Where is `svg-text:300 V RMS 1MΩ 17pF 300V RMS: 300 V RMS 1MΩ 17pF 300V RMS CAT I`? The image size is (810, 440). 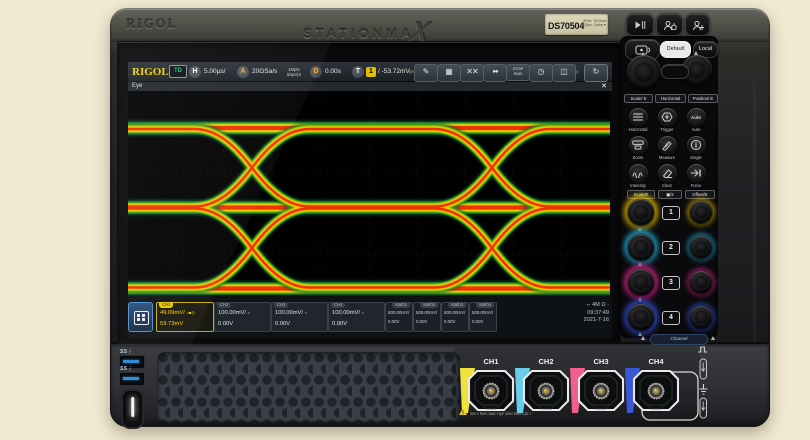
svg-text:300 V RMS 1MΩ 17pF 300V RMS: 300 V RMS 1MΩ 17pF 300V RMS CAT I is located at coordinates (500, 414).